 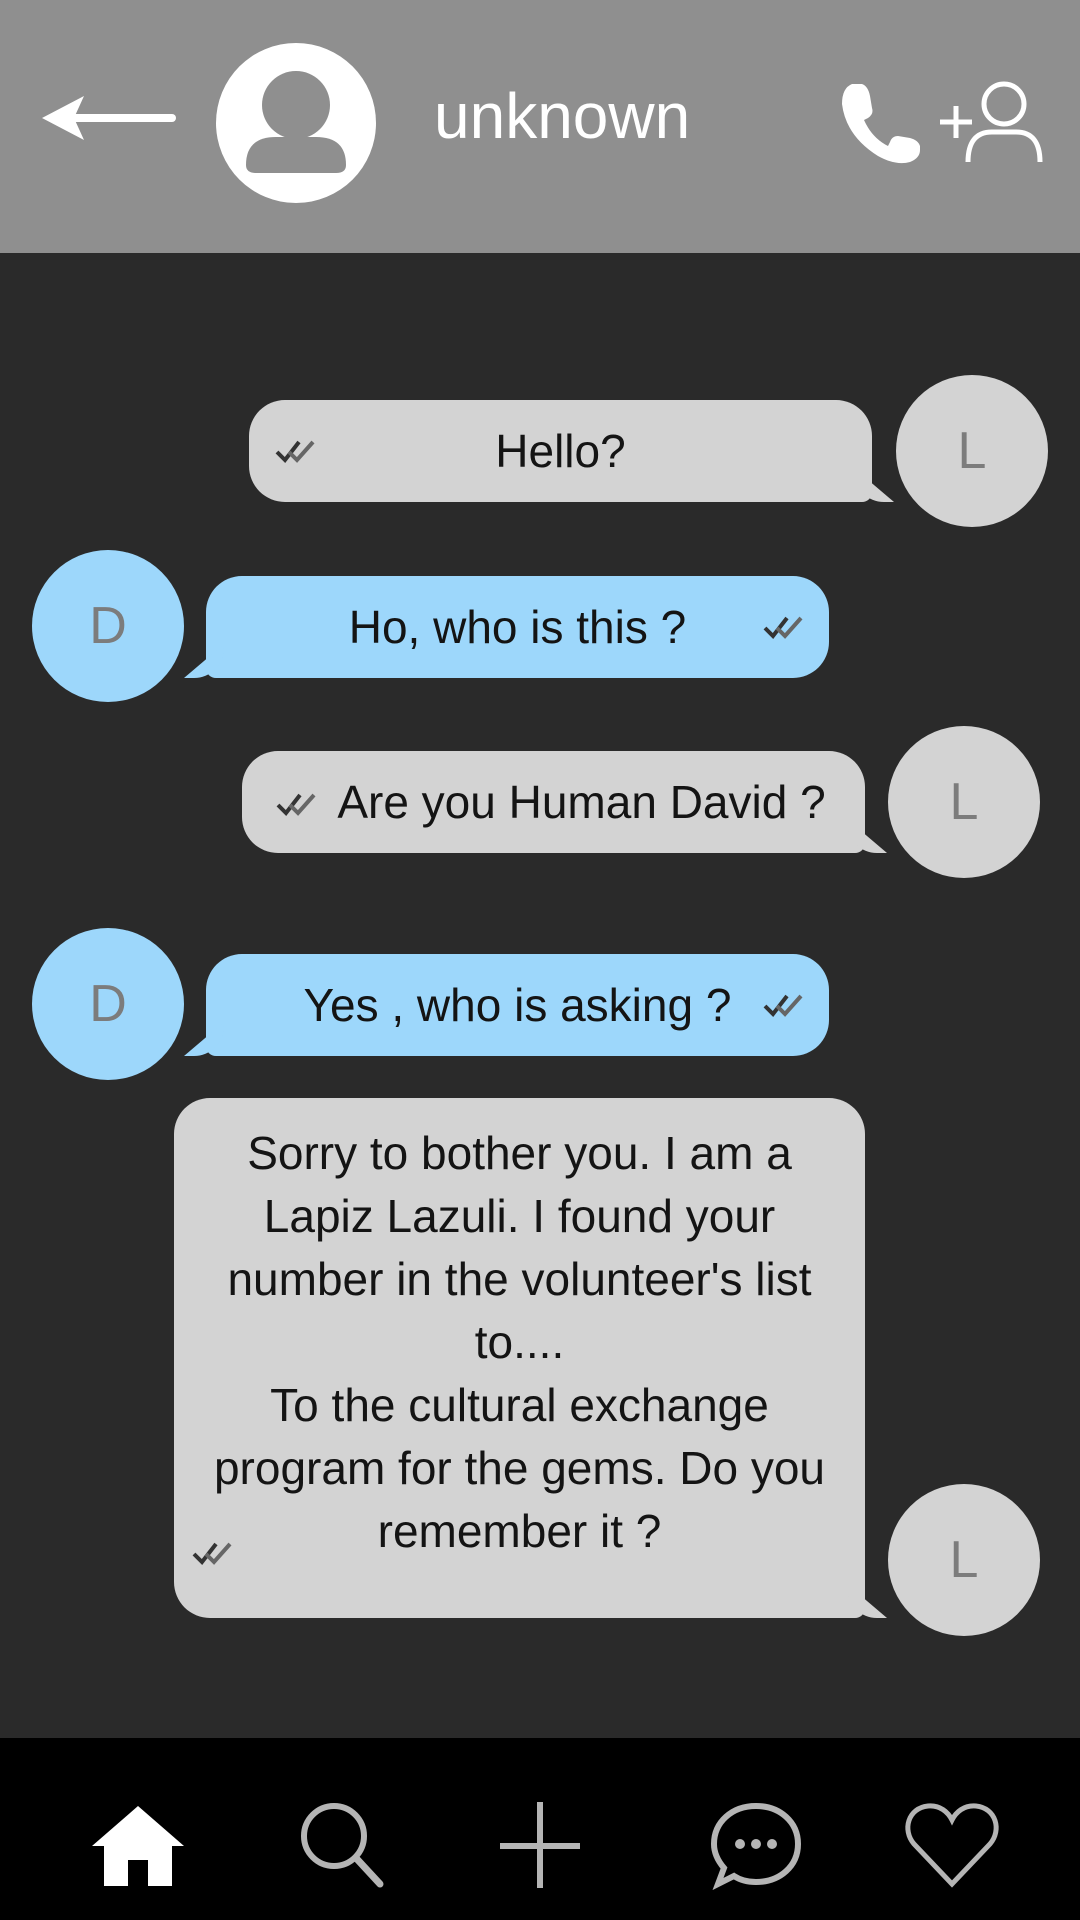 I want to click on message-text: Ho, who is this ?, so click(x=517, y=627).